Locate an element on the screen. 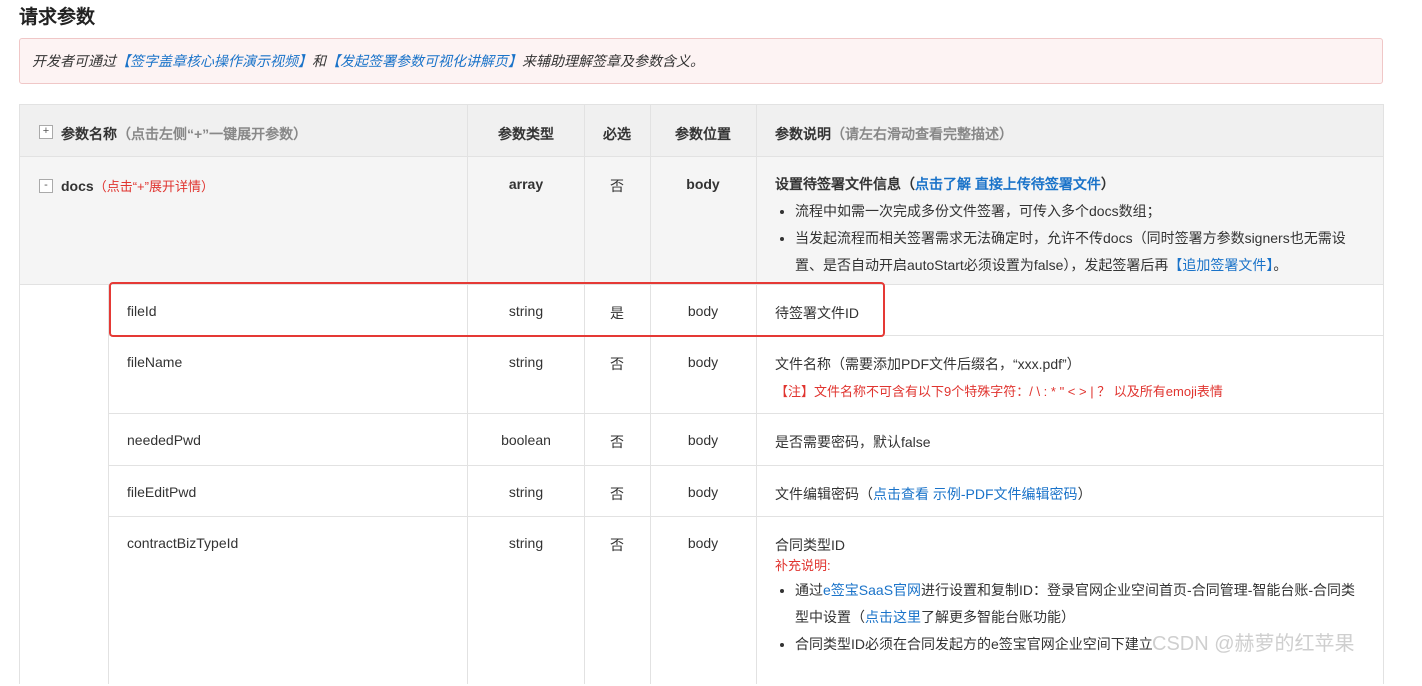  param-desc: 文件编辑密码（点击查看 示例-PDF文件编辑密码） is located at coordinates (933, 494).